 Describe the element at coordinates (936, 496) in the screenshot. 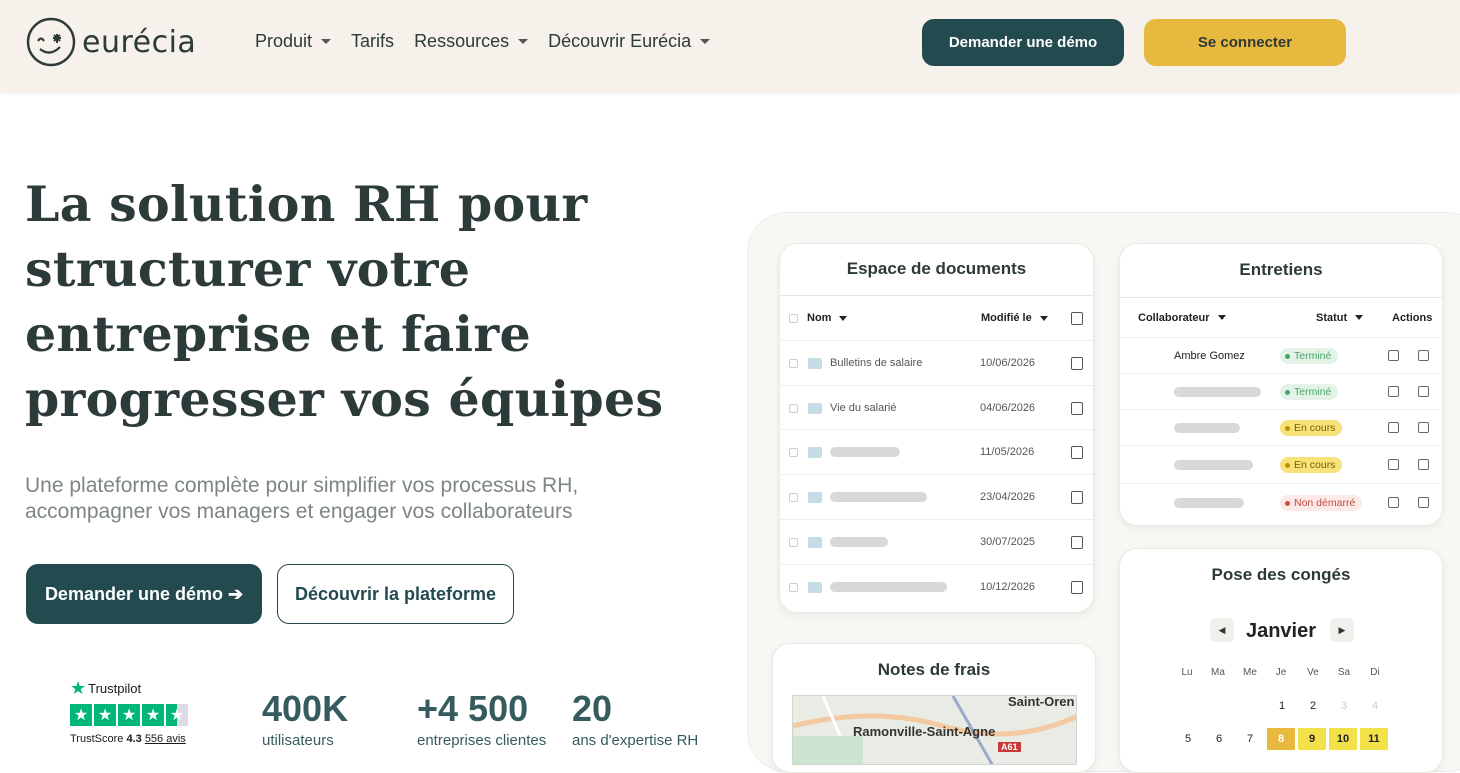

I see `table-row: 23/04/2026` at that location.